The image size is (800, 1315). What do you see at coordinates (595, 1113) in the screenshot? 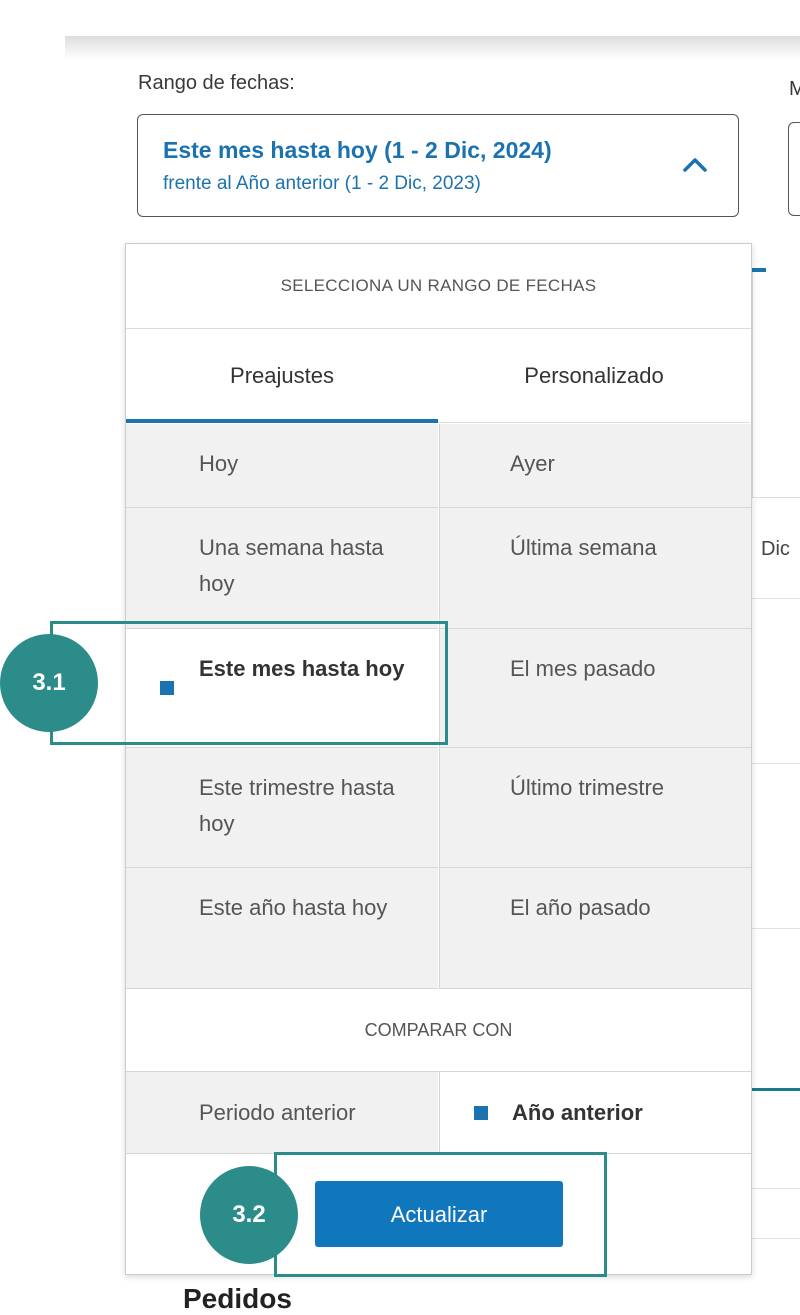
I see `compare-previous-year: Año anterior` at bounding box center [595, 1113].